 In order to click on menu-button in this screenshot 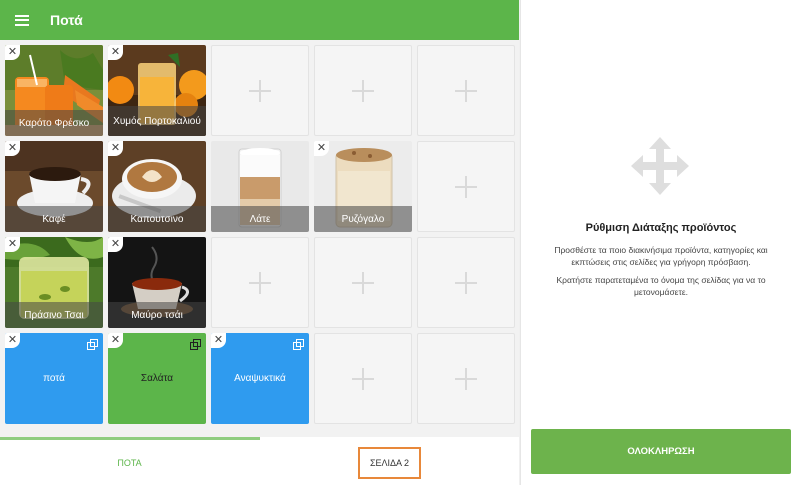, I will do `click(22, 20)`.